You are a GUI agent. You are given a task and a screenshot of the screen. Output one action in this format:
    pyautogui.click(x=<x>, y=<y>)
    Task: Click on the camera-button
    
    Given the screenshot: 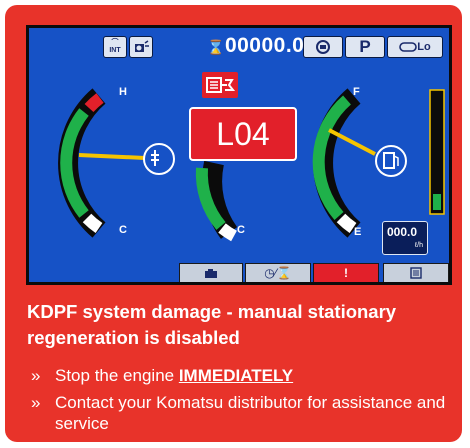 What is the action you would take?
    pyautogui.click(x=211, y=272)
    